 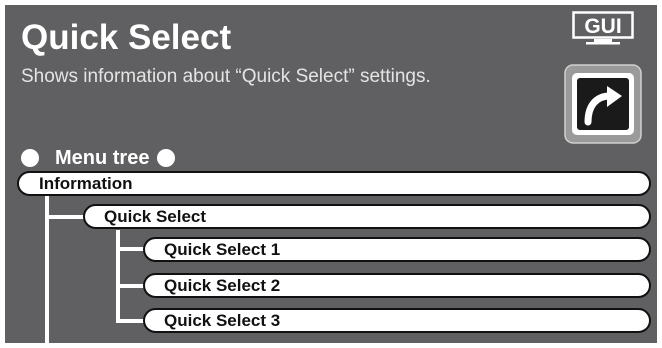 I want to click on menu-item-quick-select-1: Quick Select 1, so click(x=397, y=249).